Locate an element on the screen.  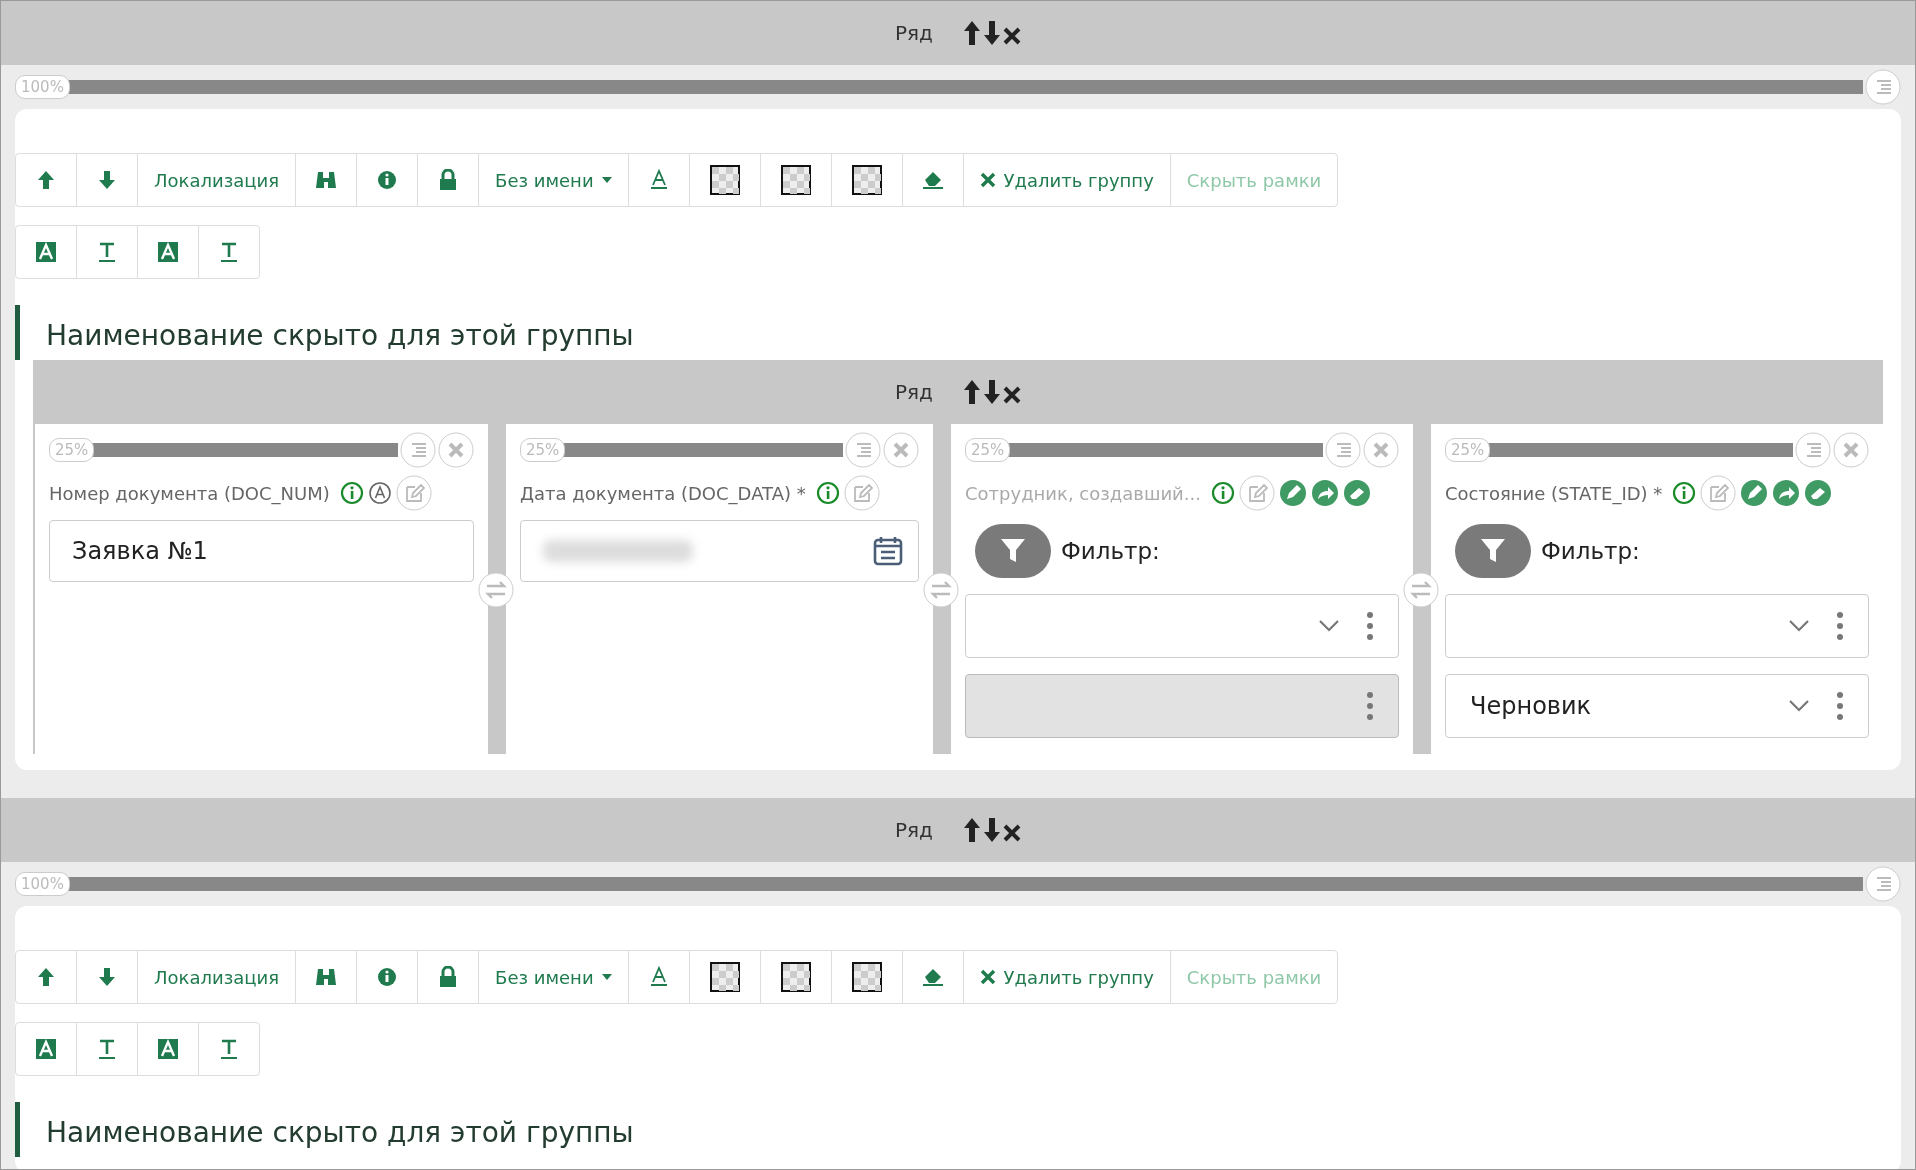
calendar-icon is located at coordinates (888, 551).